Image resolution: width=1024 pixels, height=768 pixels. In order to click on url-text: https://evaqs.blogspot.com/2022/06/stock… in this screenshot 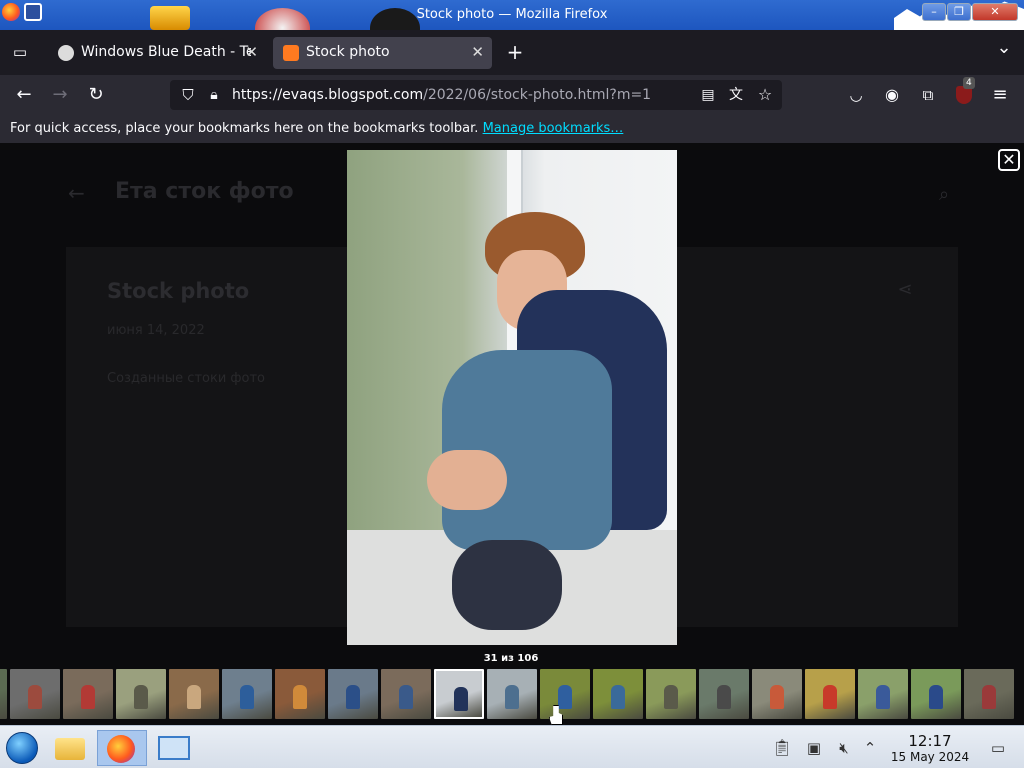, I will do `click(441, 95)`.